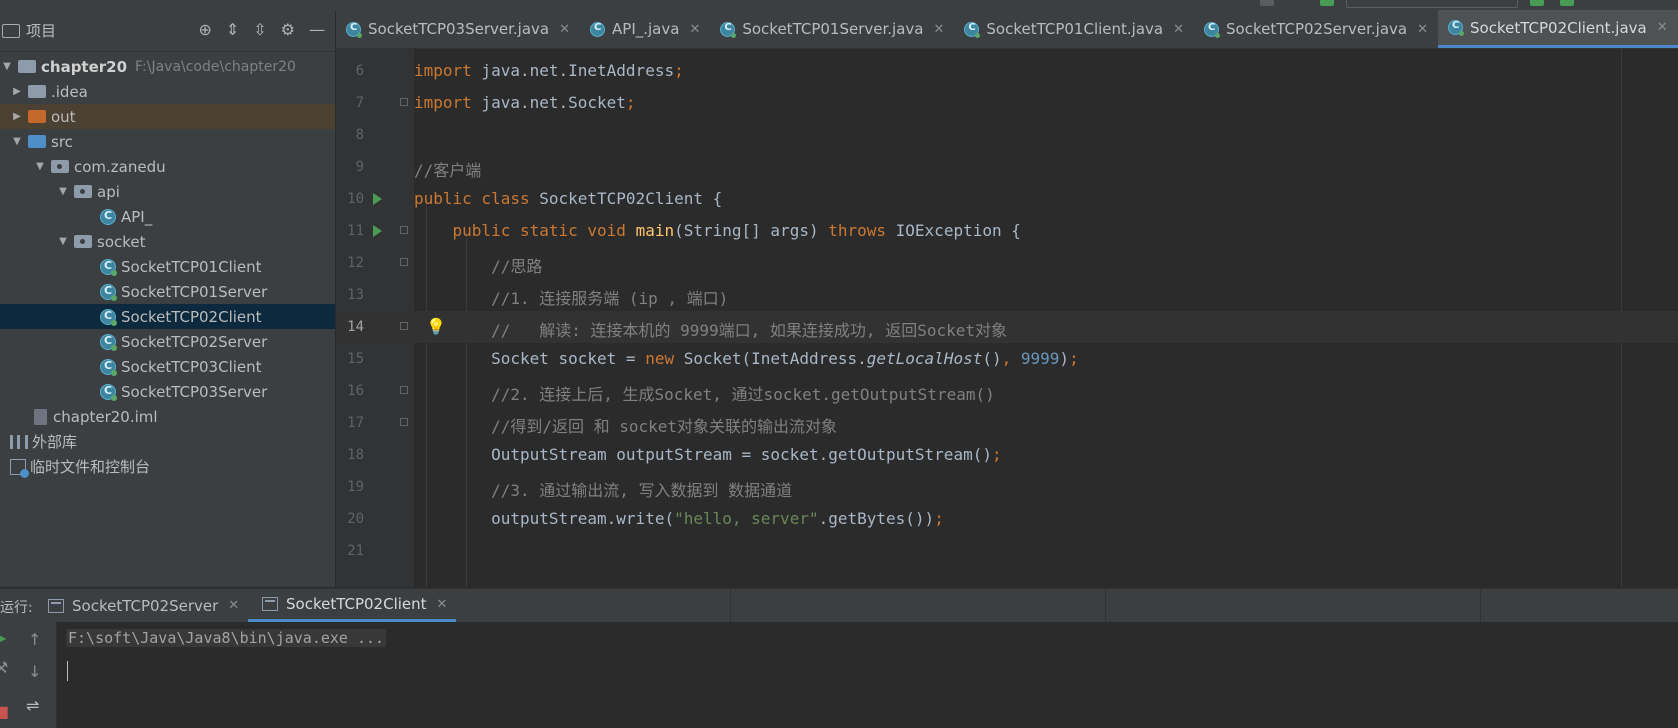 This screenshot has width=1678, height=728. Describe the element at coordinates (288, 29) in the screenshot. I see `gear-icon: ⚙` at that location.